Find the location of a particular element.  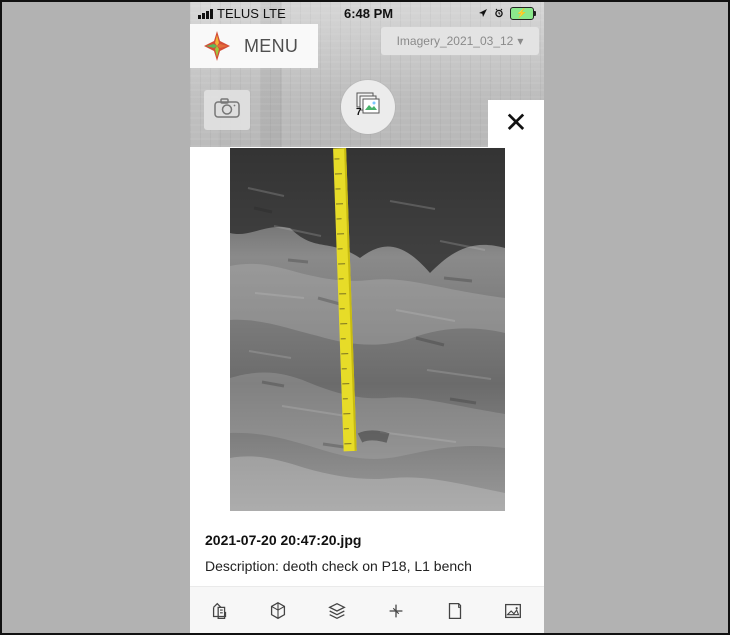

note-button is located at coordinates (455, 611).